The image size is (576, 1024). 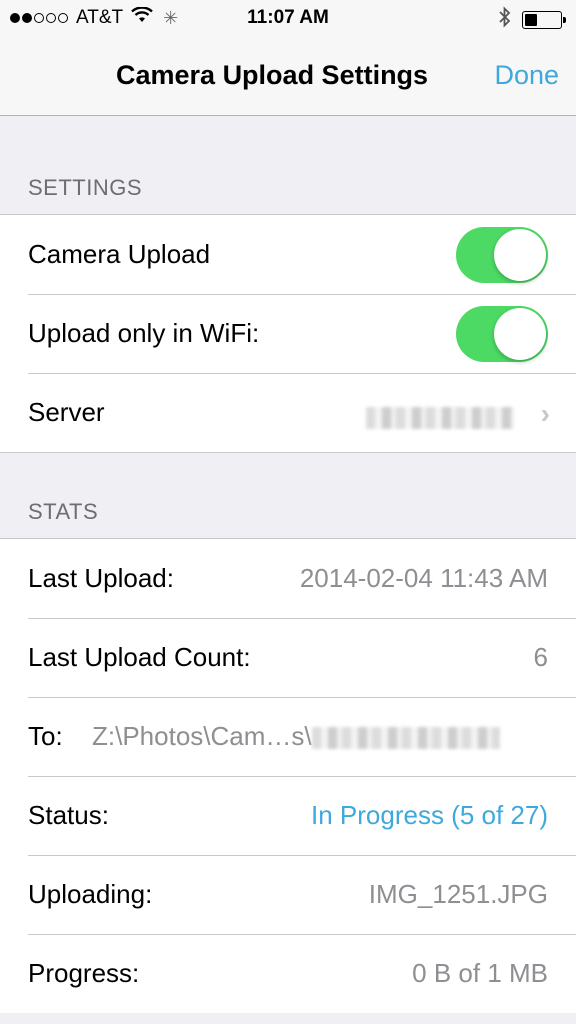 What do you see at coordinates (68, 815) in the screenshot?
I see `status-label: Status:` at bounding box center [68, 815].